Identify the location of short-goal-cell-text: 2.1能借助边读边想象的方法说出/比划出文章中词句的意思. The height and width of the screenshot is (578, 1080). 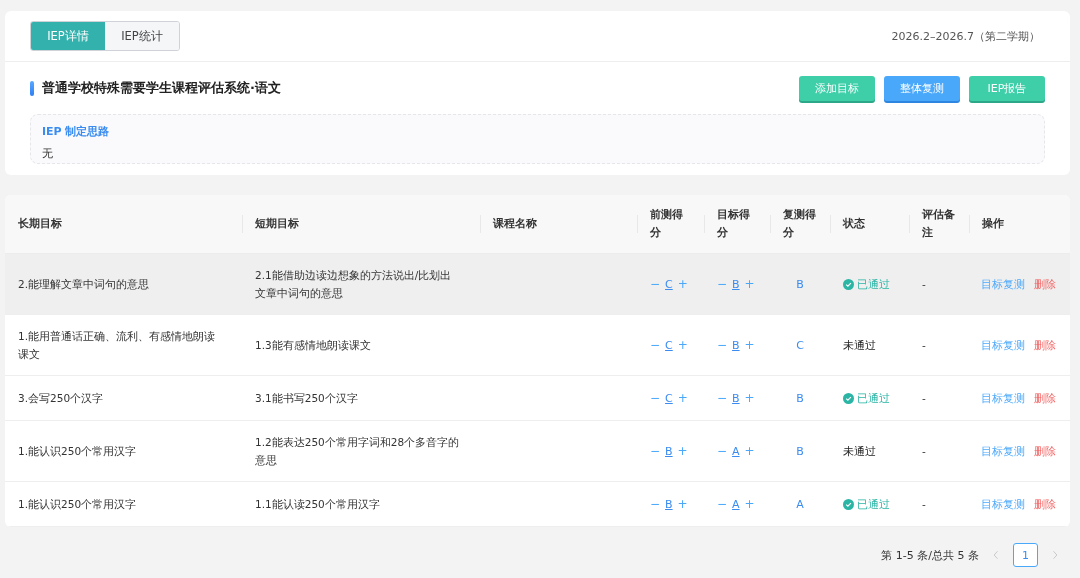
(354, 284).